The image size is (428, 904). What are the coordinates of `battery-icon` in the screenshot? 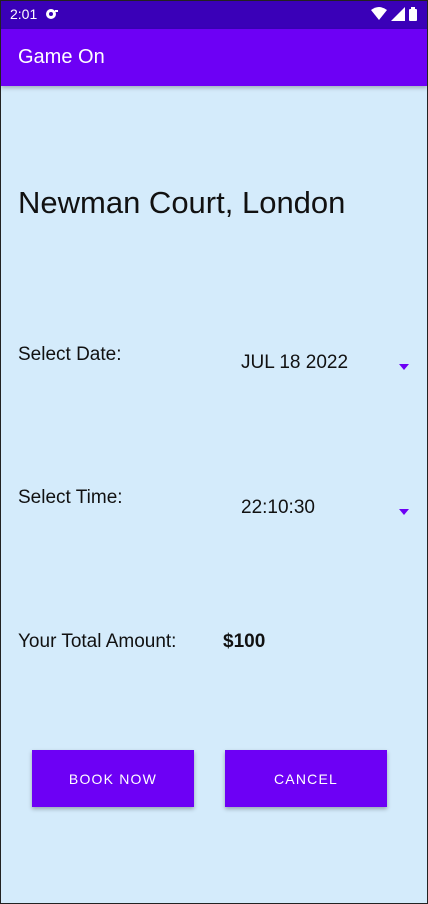 It's located at (413, 16).